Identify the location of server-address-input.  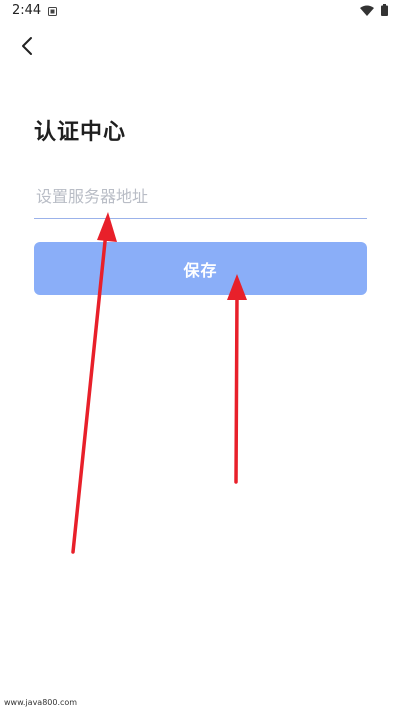
(200, 197).